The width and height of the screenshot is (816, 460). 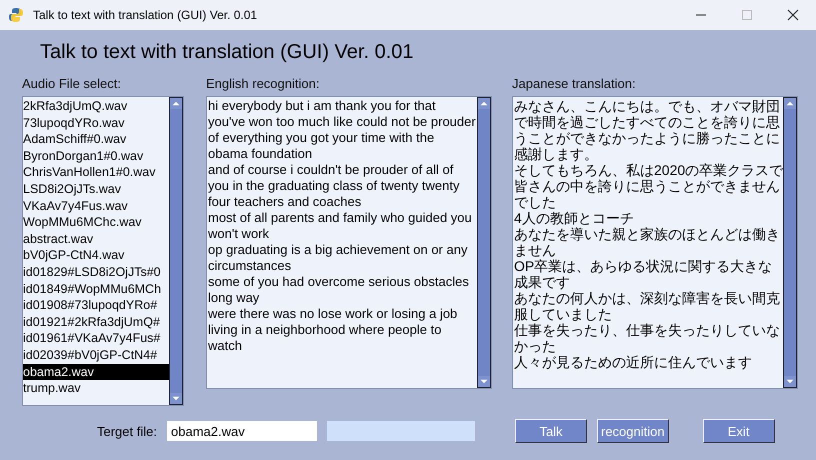 What do you see at coordinates (334, 186) in the screenshot?
I see `text-line: you in the graduating class of twenty twenty` at bounding box center [334, 186].